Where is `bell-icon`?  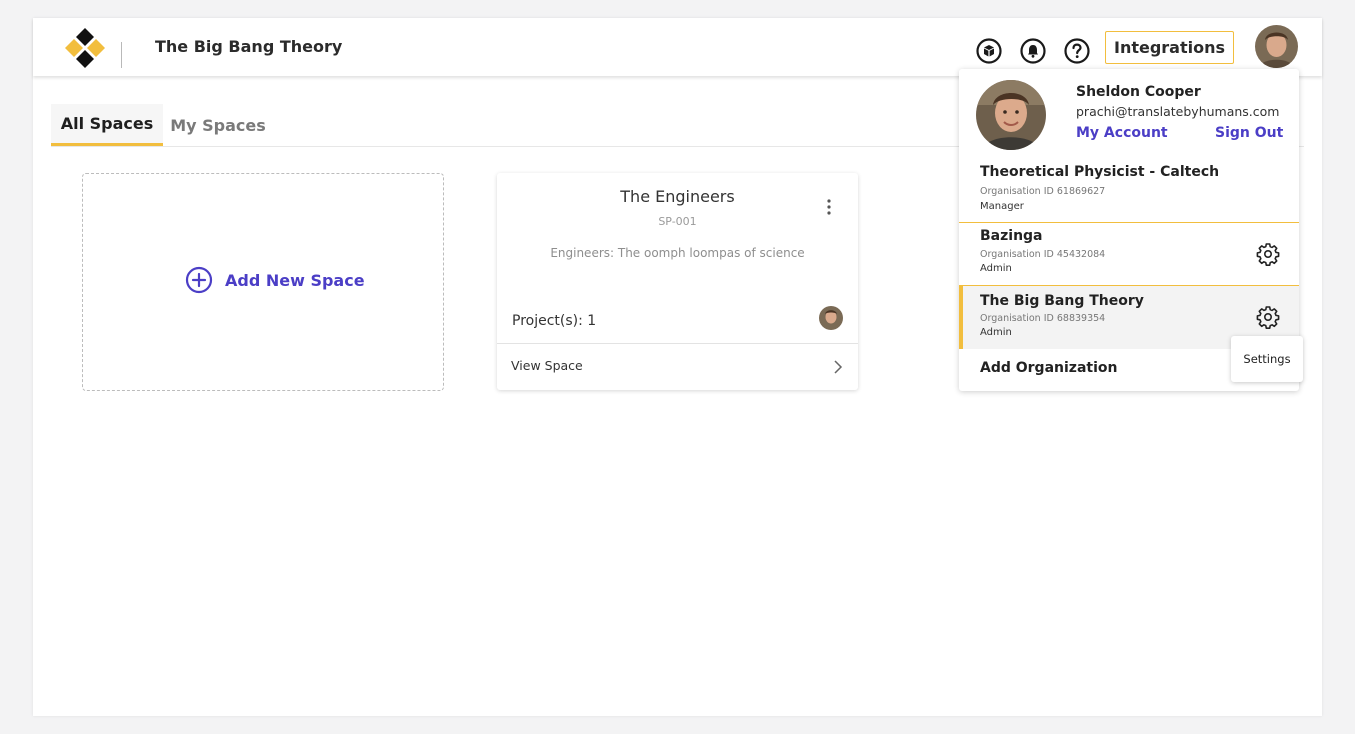
bell-icon is located at coordinates (1033, 51).